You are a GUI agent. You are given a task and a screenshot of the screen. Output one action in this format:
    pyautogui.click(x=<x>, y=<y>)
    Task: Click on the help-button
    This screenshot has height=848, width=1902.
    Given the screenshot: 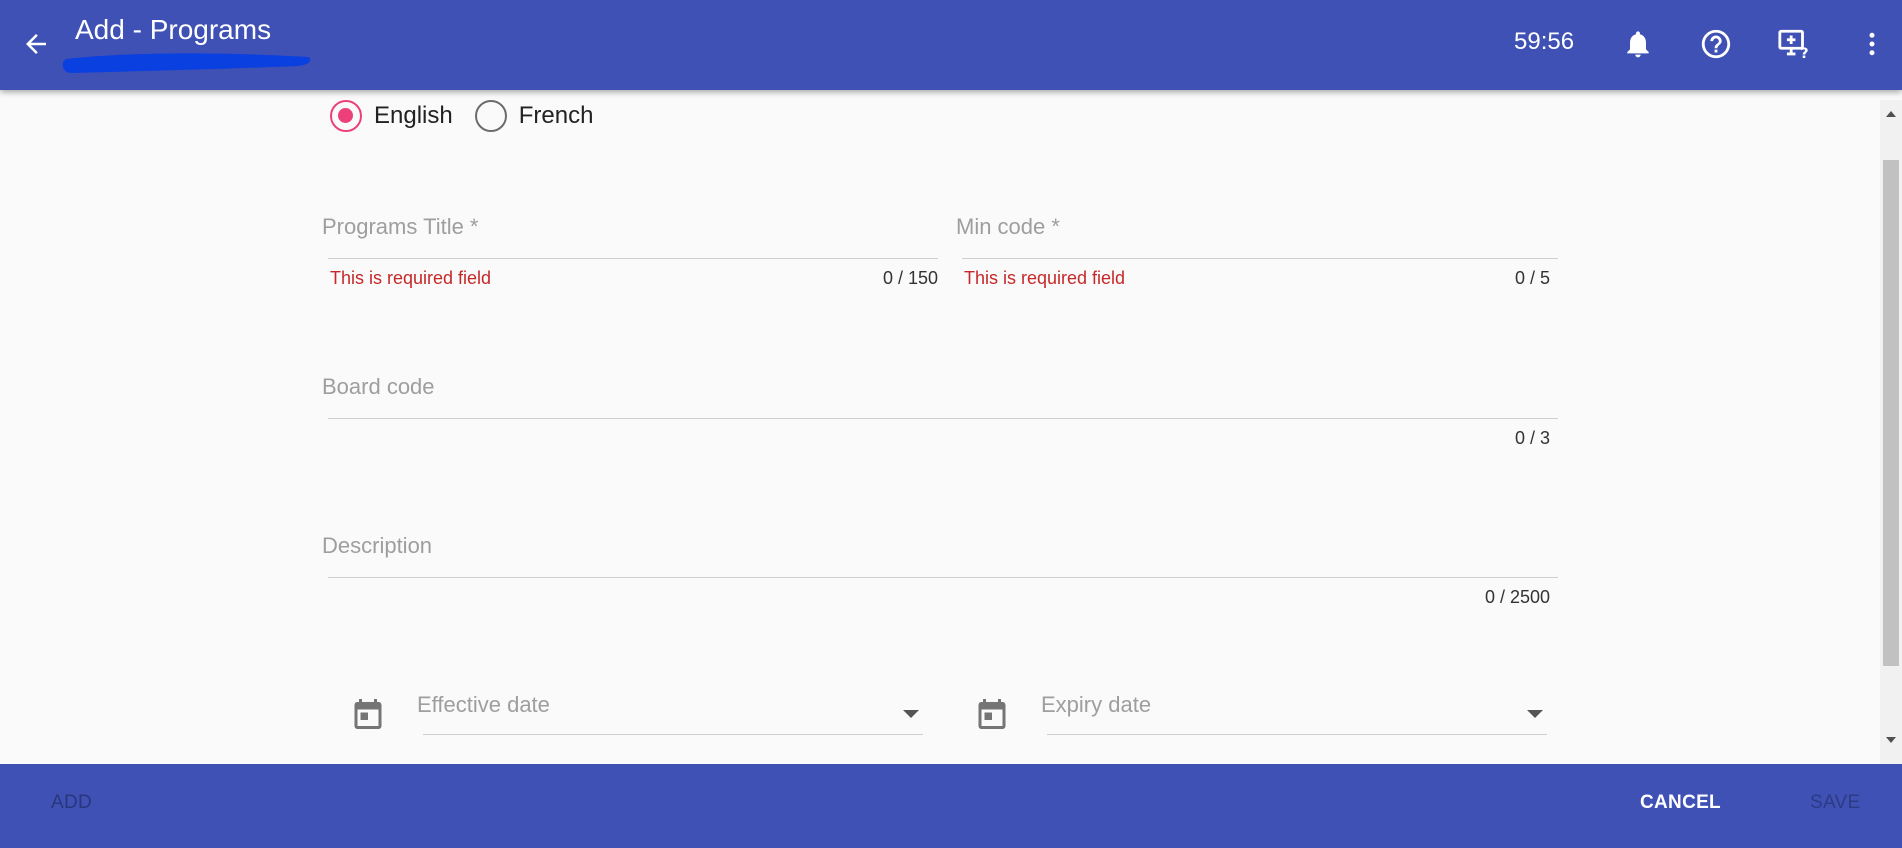 What is the action you would take?
    pyautogui.click(x=1716, y=44)
    